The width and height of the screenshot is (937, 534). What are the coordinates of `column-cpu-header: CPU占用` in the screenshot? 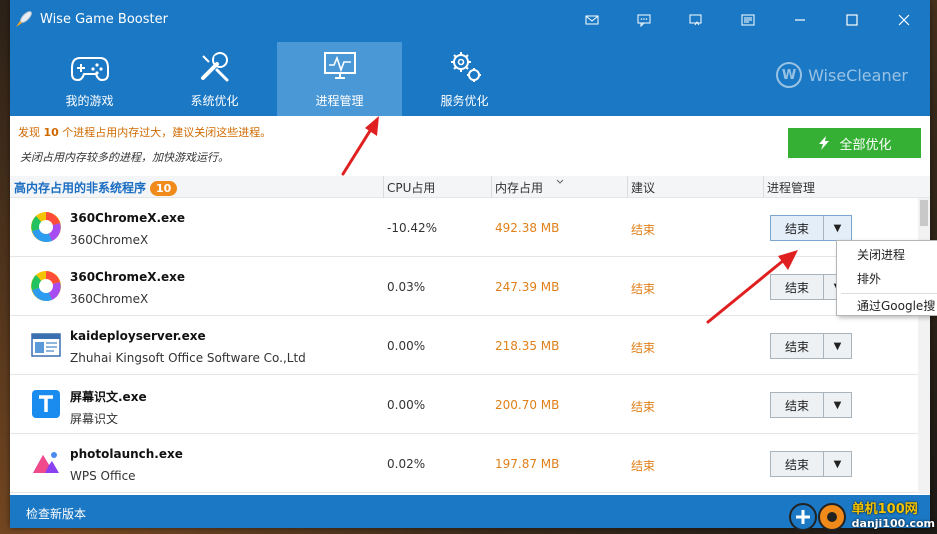 It's located at (411, 187).